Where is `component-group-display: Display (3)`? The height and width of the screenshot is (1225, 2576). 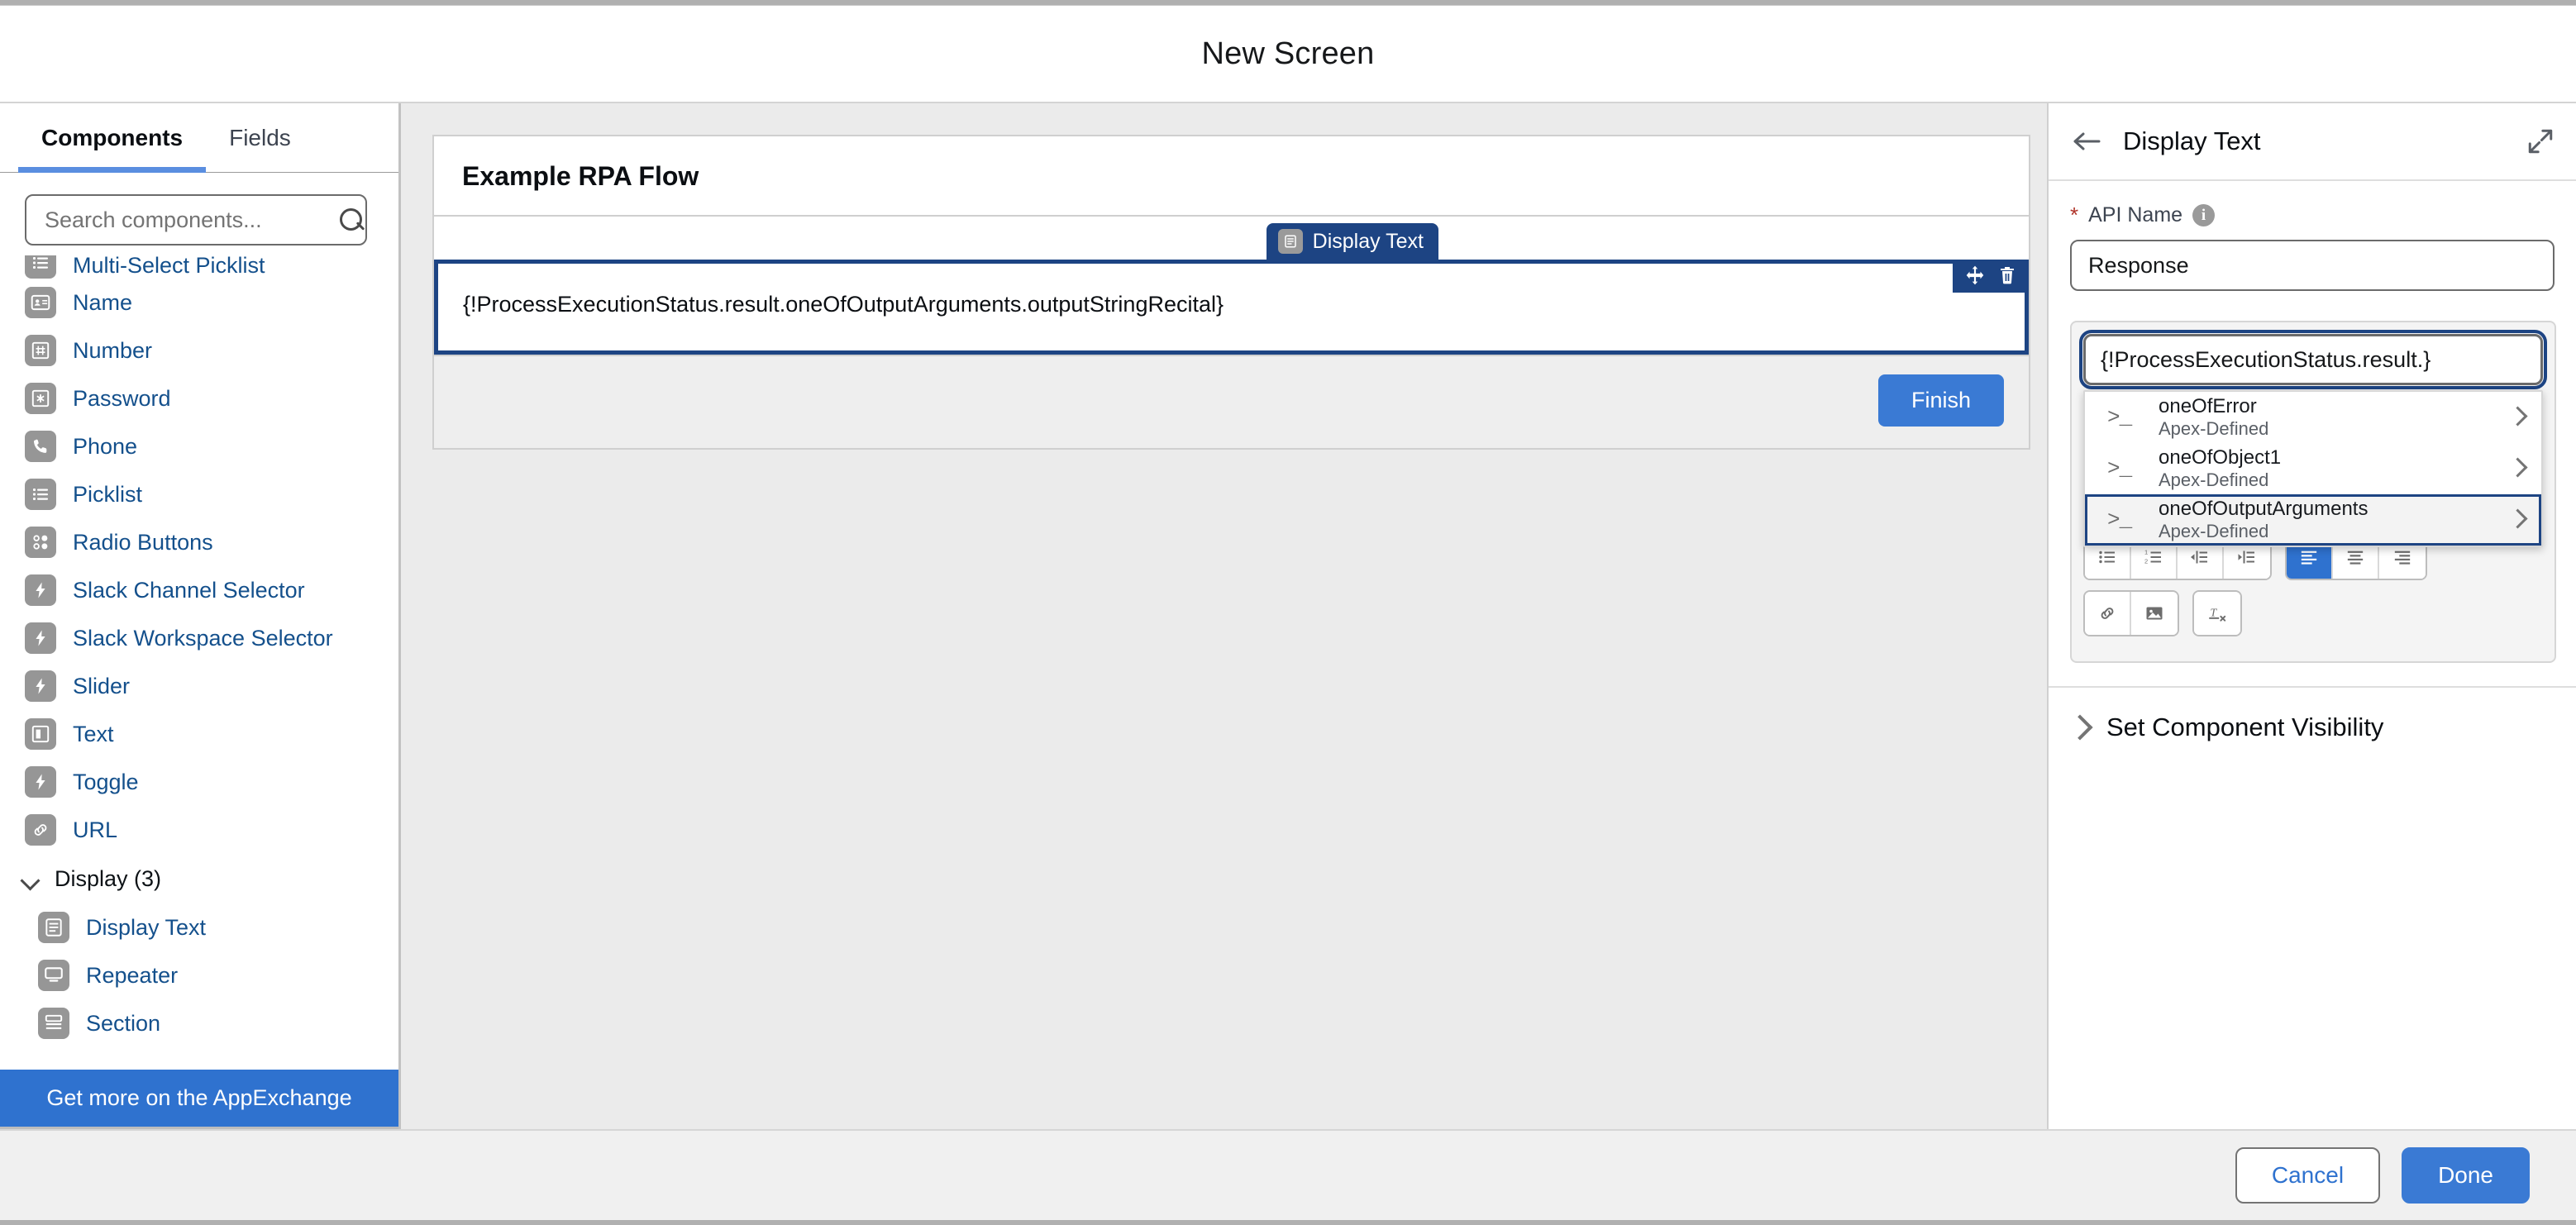
component-group-display: Display (3) is located at coordinates (209, 879).